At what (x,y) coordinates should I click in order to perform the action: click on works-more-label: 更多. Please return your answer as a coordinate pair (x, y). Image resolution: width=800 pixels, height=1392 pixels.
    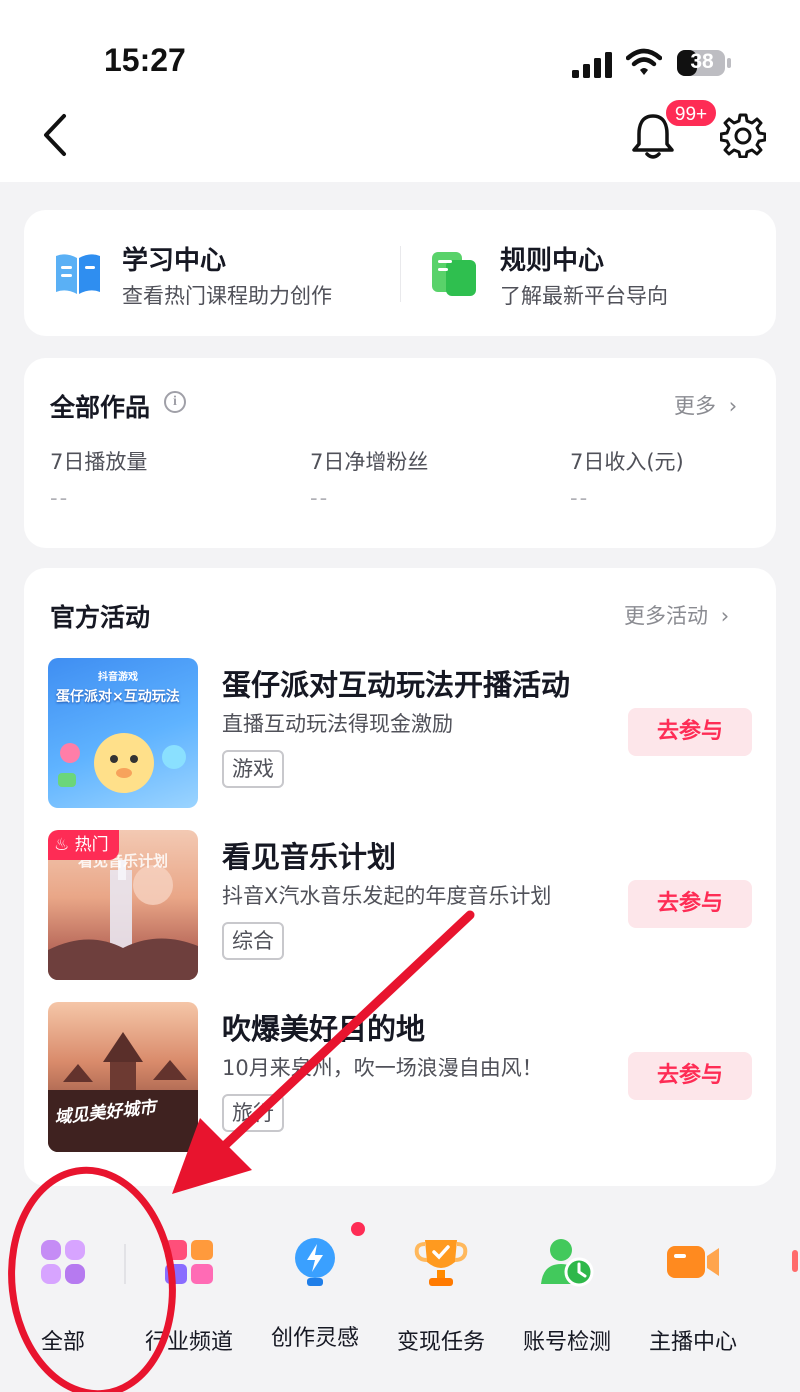
    Looking at the image, I should click on (695, 406).